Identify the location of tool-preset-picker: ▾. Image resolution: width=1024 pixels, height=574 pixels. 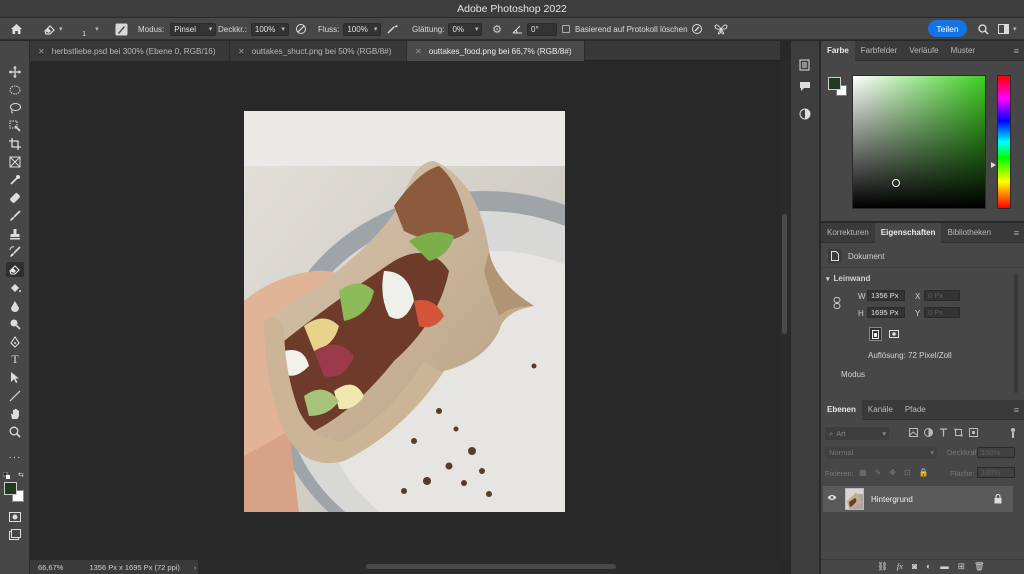
(52, 29).